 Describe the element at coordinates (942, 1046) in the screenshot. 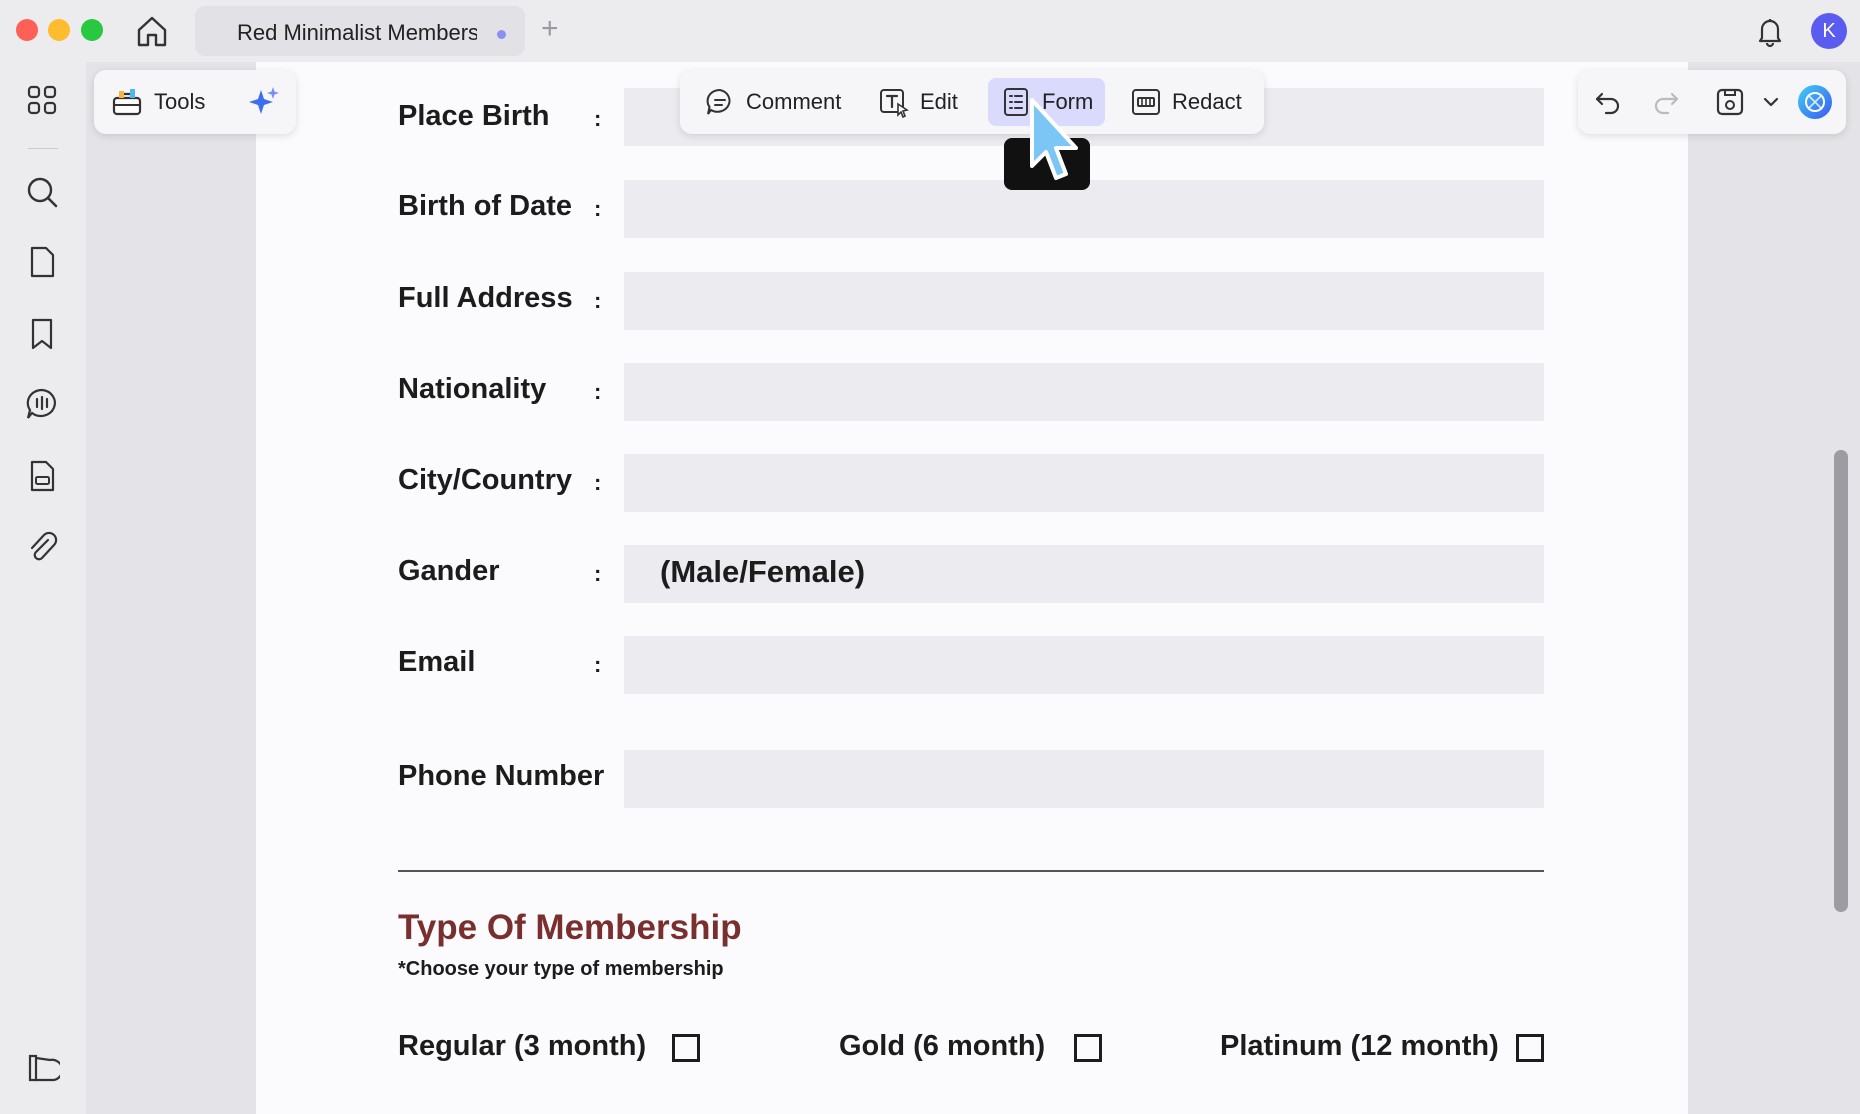

I see `option-label: Gold (6 month)` at that location.